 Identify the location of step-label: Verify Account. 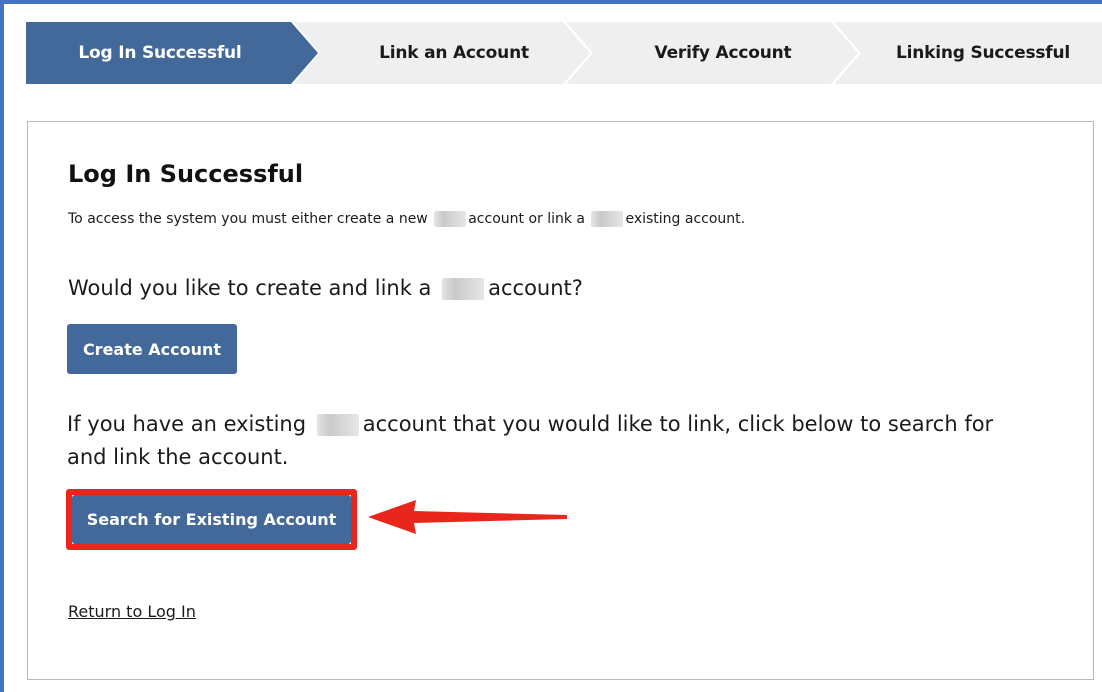
(723, 53).